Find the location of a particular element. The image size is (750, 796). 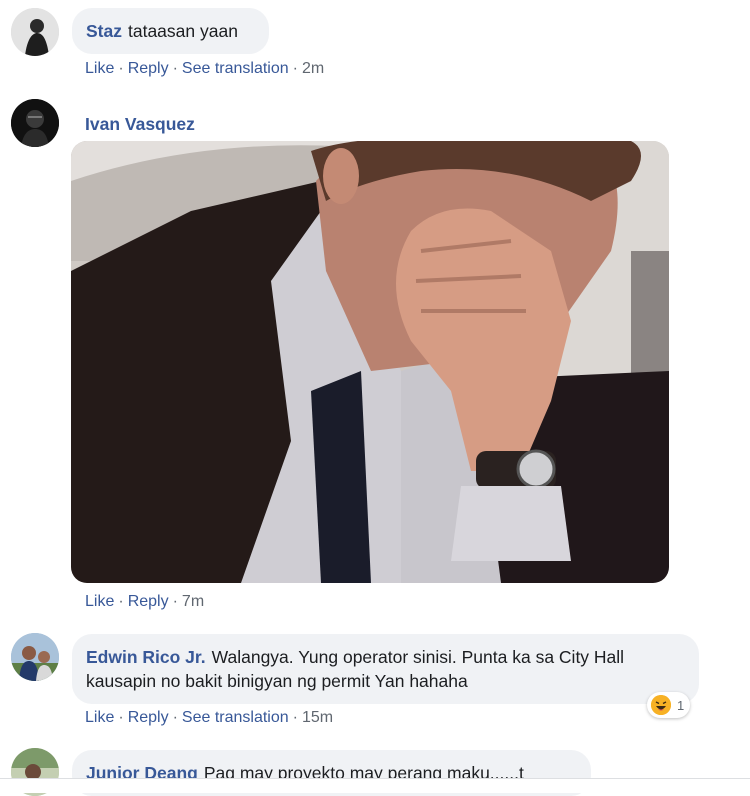

timestamp: 2m is located at coordinates (313, 68).